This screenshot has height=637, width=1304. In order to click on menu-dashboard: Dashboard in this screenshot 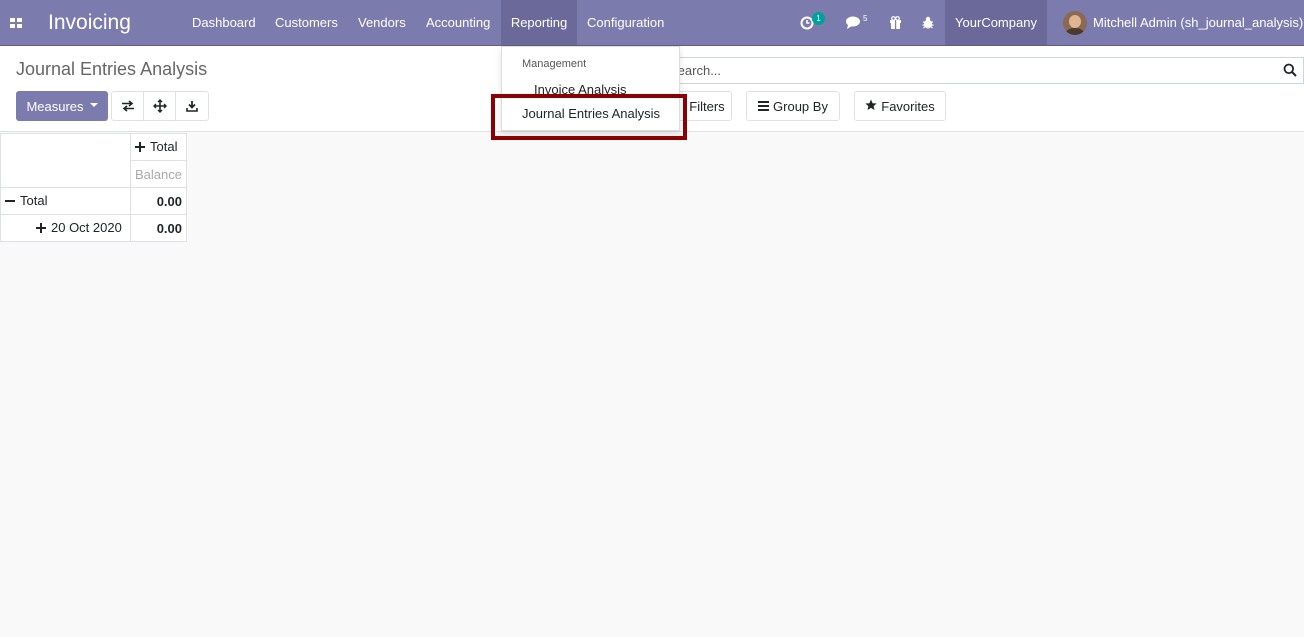, I will do `click(224, 22)`.